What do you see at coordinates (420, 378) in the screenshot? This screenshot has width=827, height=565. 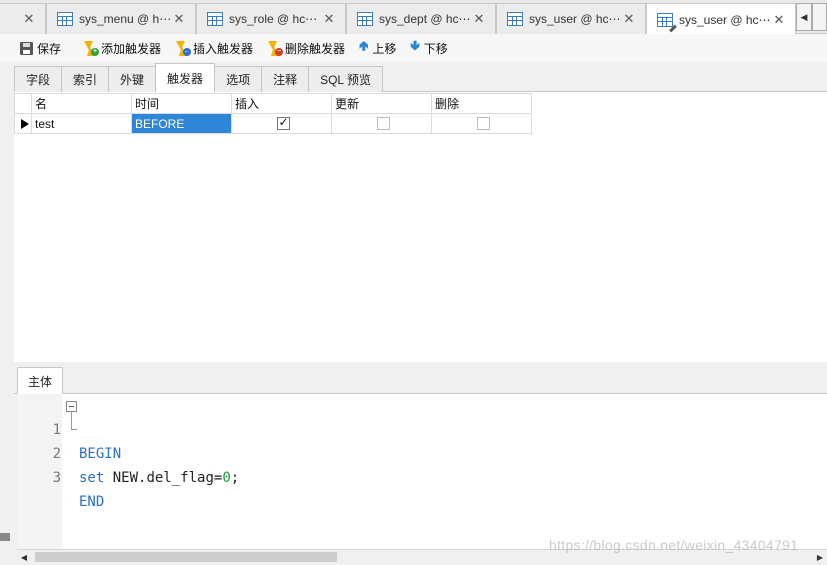 I see `body-tab-strip: 主体` at bounding box center [420, 378].